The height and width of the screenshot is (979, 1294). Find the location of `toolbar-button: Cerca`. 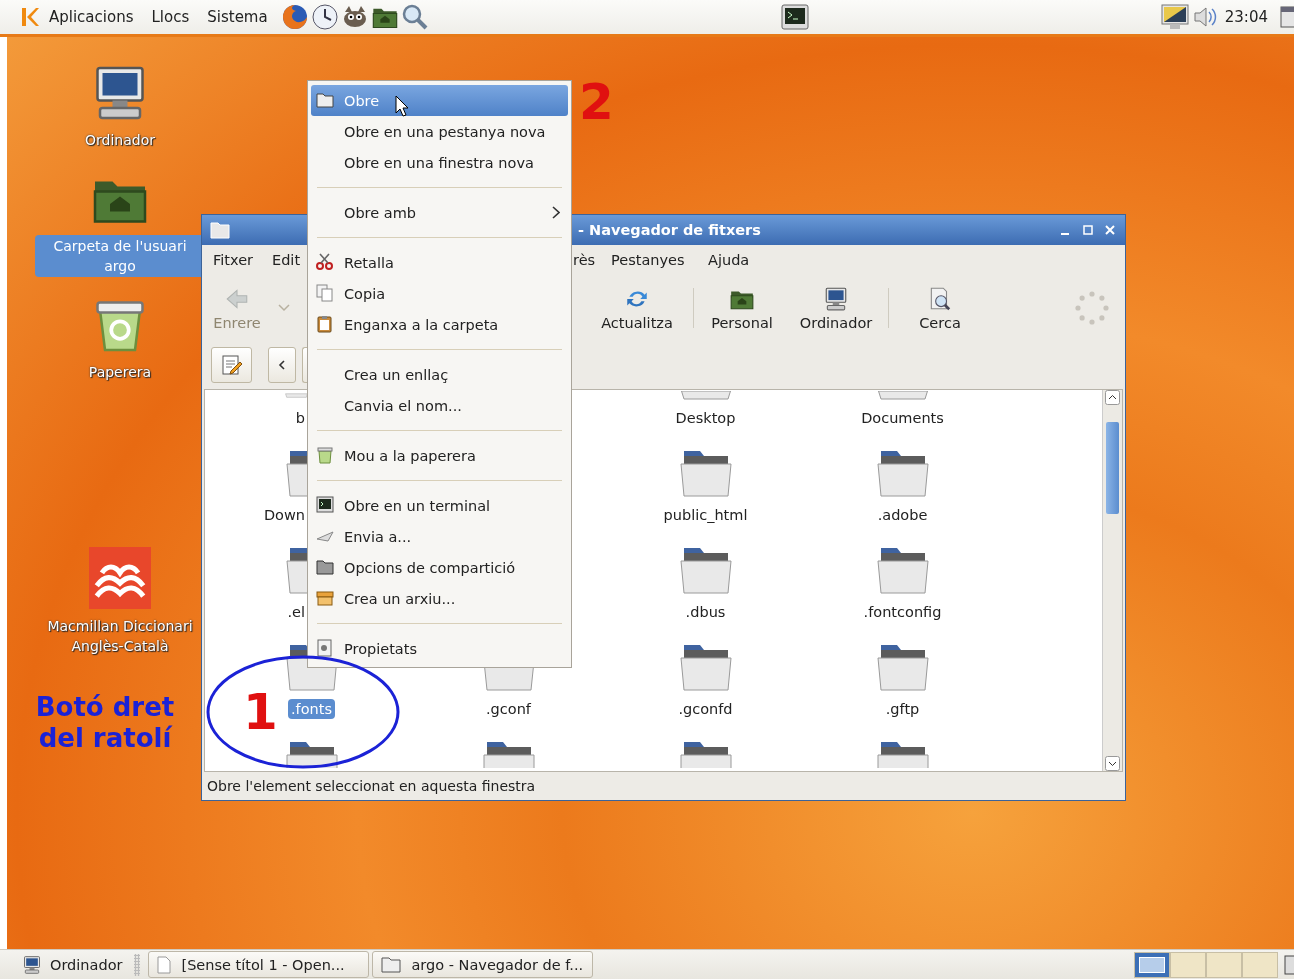

toolbar-button: Cerca is located at coordinates (940, 308).